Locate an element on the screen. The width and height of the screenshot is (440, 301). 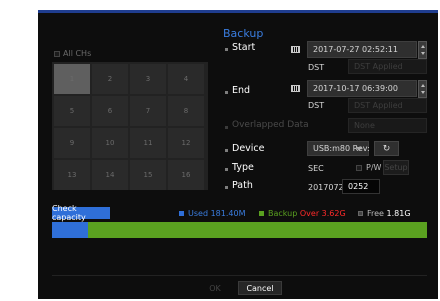
channel-cell-6: 6 is located at coordinates (110, 111).